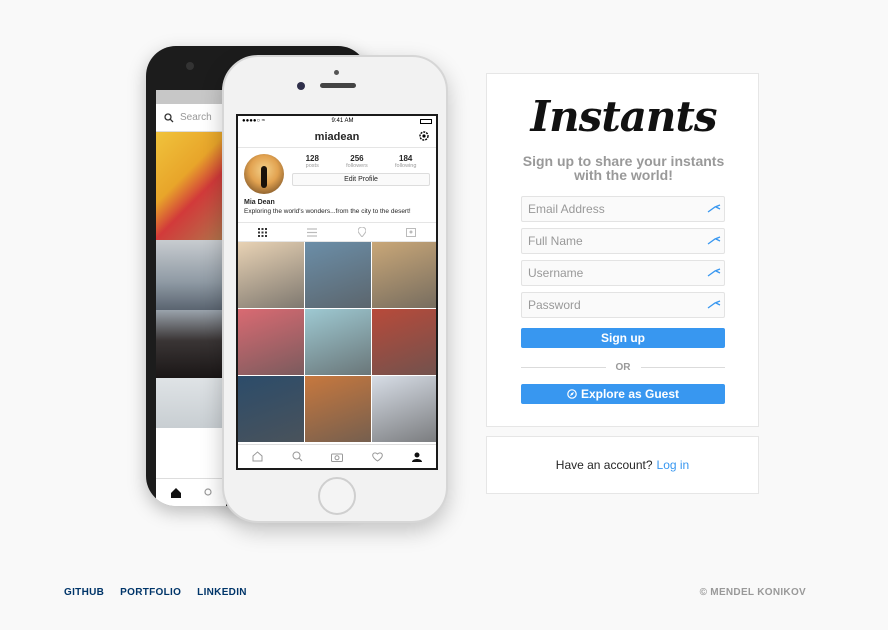  Describe the element at coordinates (673, 465) in the screenshot. I see `login-link: Log in` at that location.